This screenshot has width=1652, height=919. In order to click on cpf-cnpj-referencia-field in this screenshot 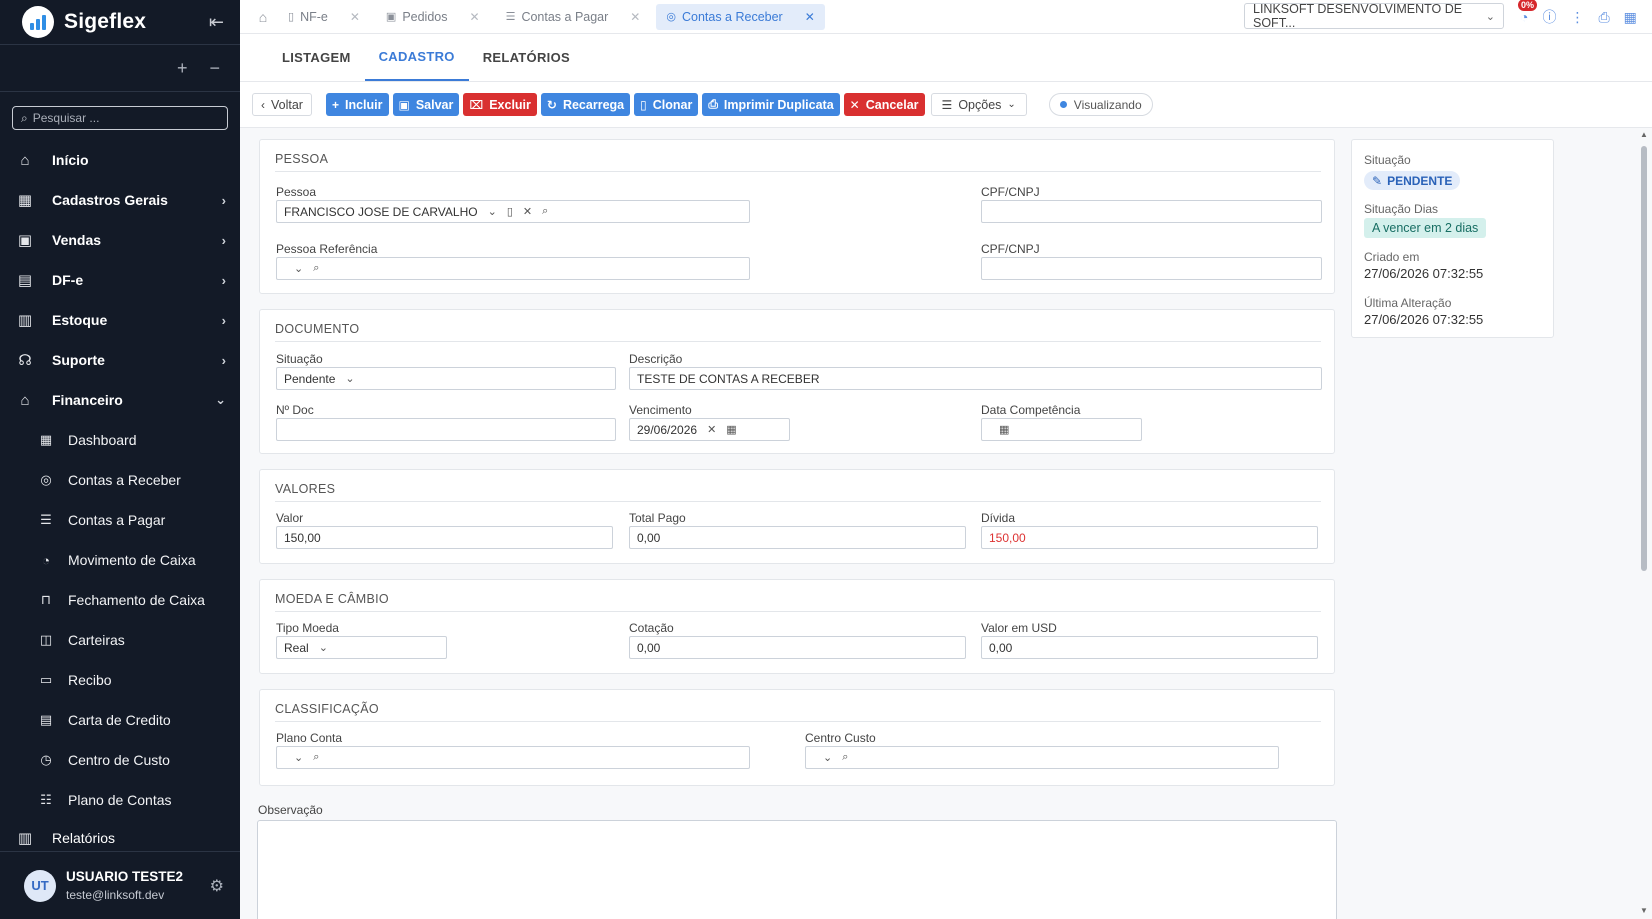, I will do `click(1151, 268)`.